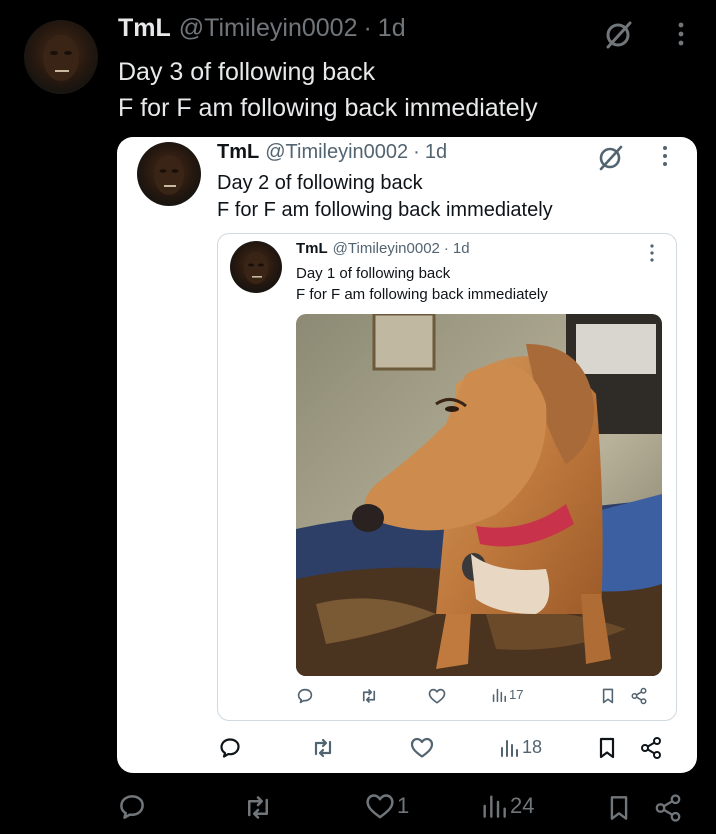 This screenshot has height=834, width=716. Describe the element at coordinates (144, 28) in the screenshot. I see `outer-display-name: TmL` at that location.